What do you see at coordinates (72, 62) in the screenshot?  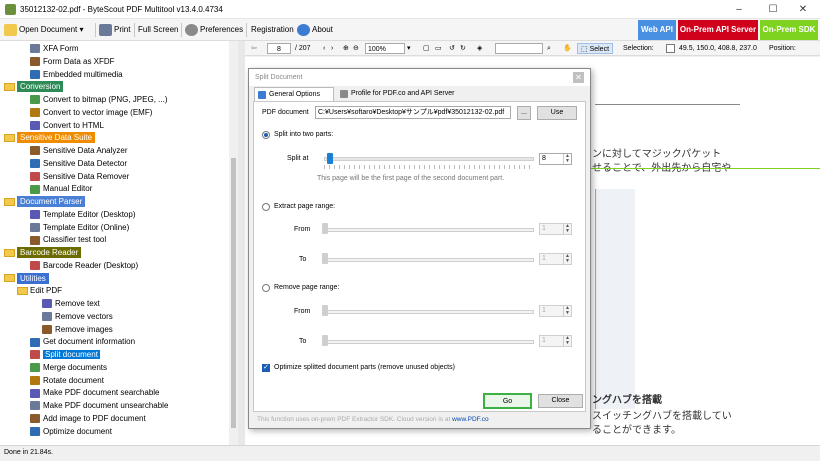 I see `tree-item: Form Data as XFDF` at bounding box center [72, 62].